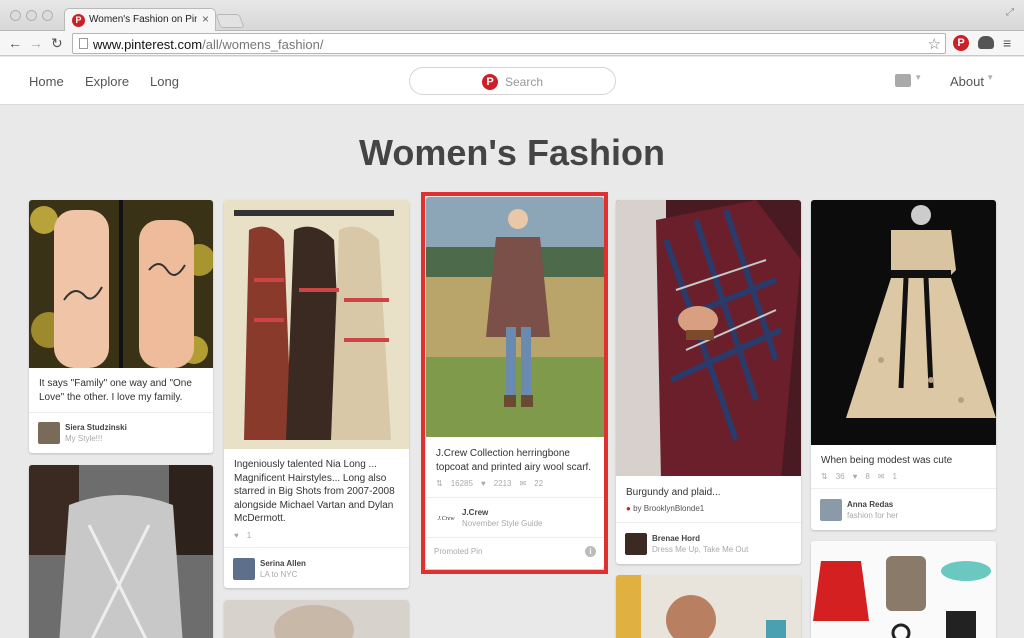  Describe the element at coordinates (502, 483) in the screenshot. I see `like-count: 2213` at that location.